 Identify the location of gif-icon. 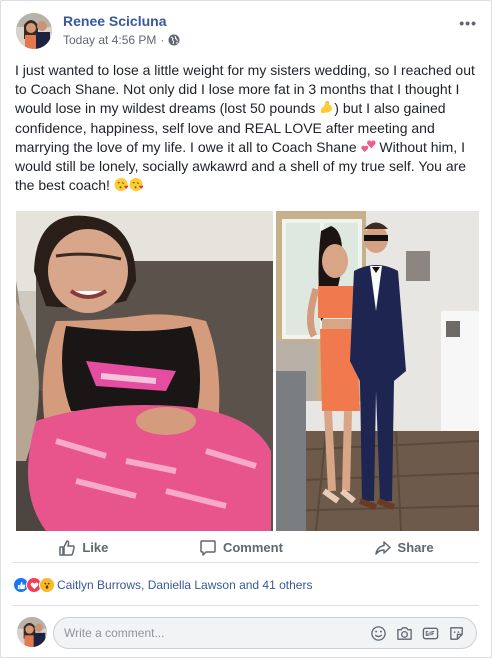
(430, 633).